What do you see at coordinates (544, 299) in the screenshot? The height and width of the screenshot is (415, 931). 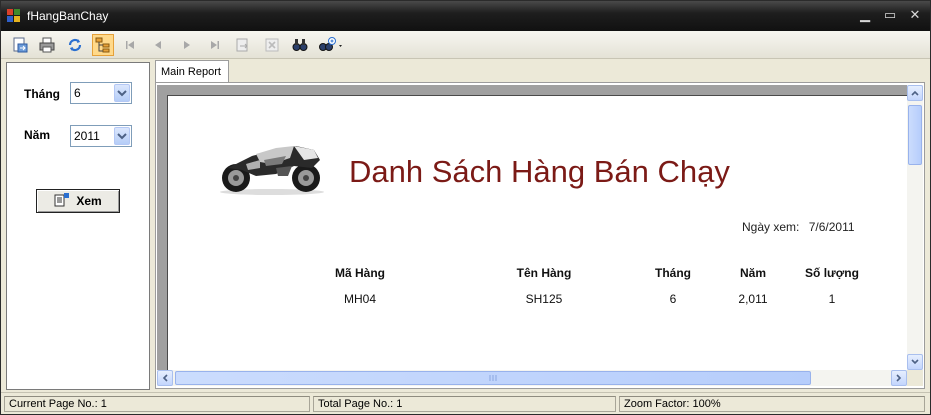 I see `table-cell-ten-hang: SH125` at bounding box center [544, 299].